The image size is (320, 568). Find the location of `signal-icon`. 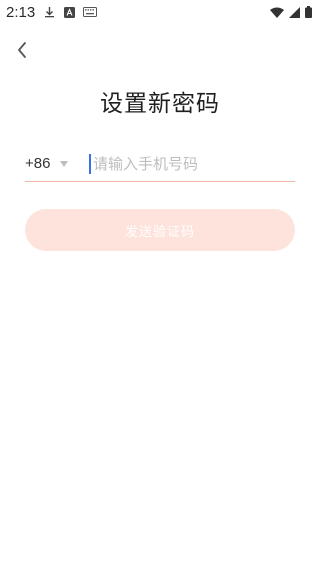

signal-icon is located at coordinates (294, 12).